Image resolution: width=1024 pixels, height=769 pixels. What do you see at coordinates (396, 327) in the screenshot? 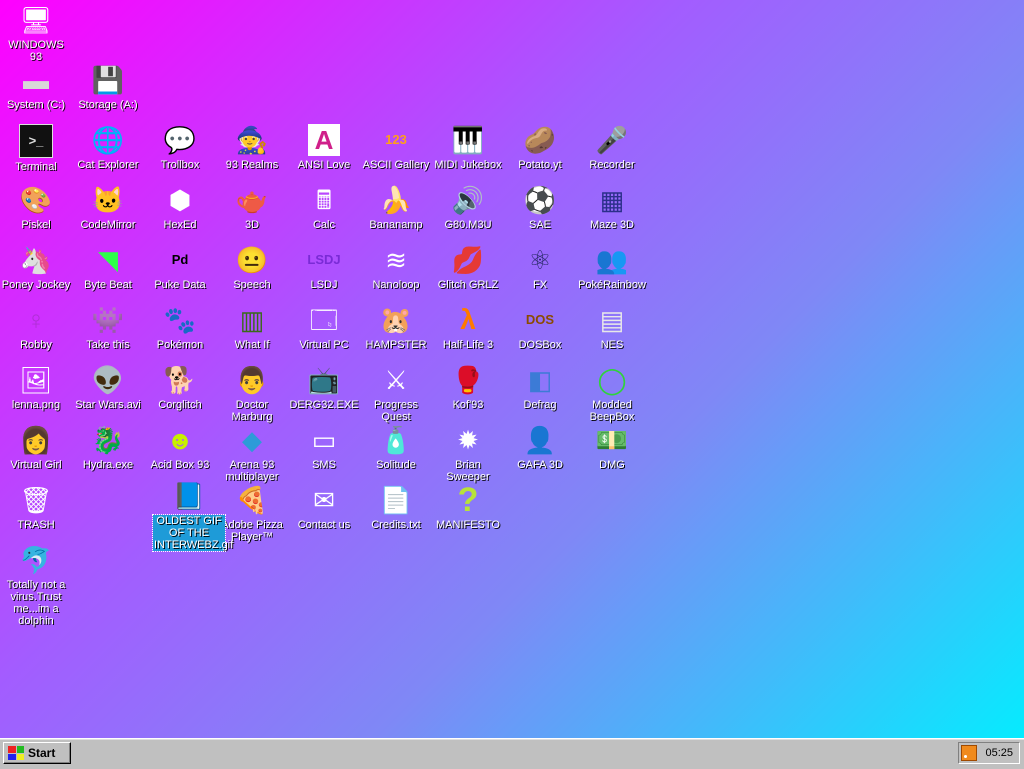
I see `icon-hampster: 🐹 HAMPSTER` at bounding box center [396, 327].